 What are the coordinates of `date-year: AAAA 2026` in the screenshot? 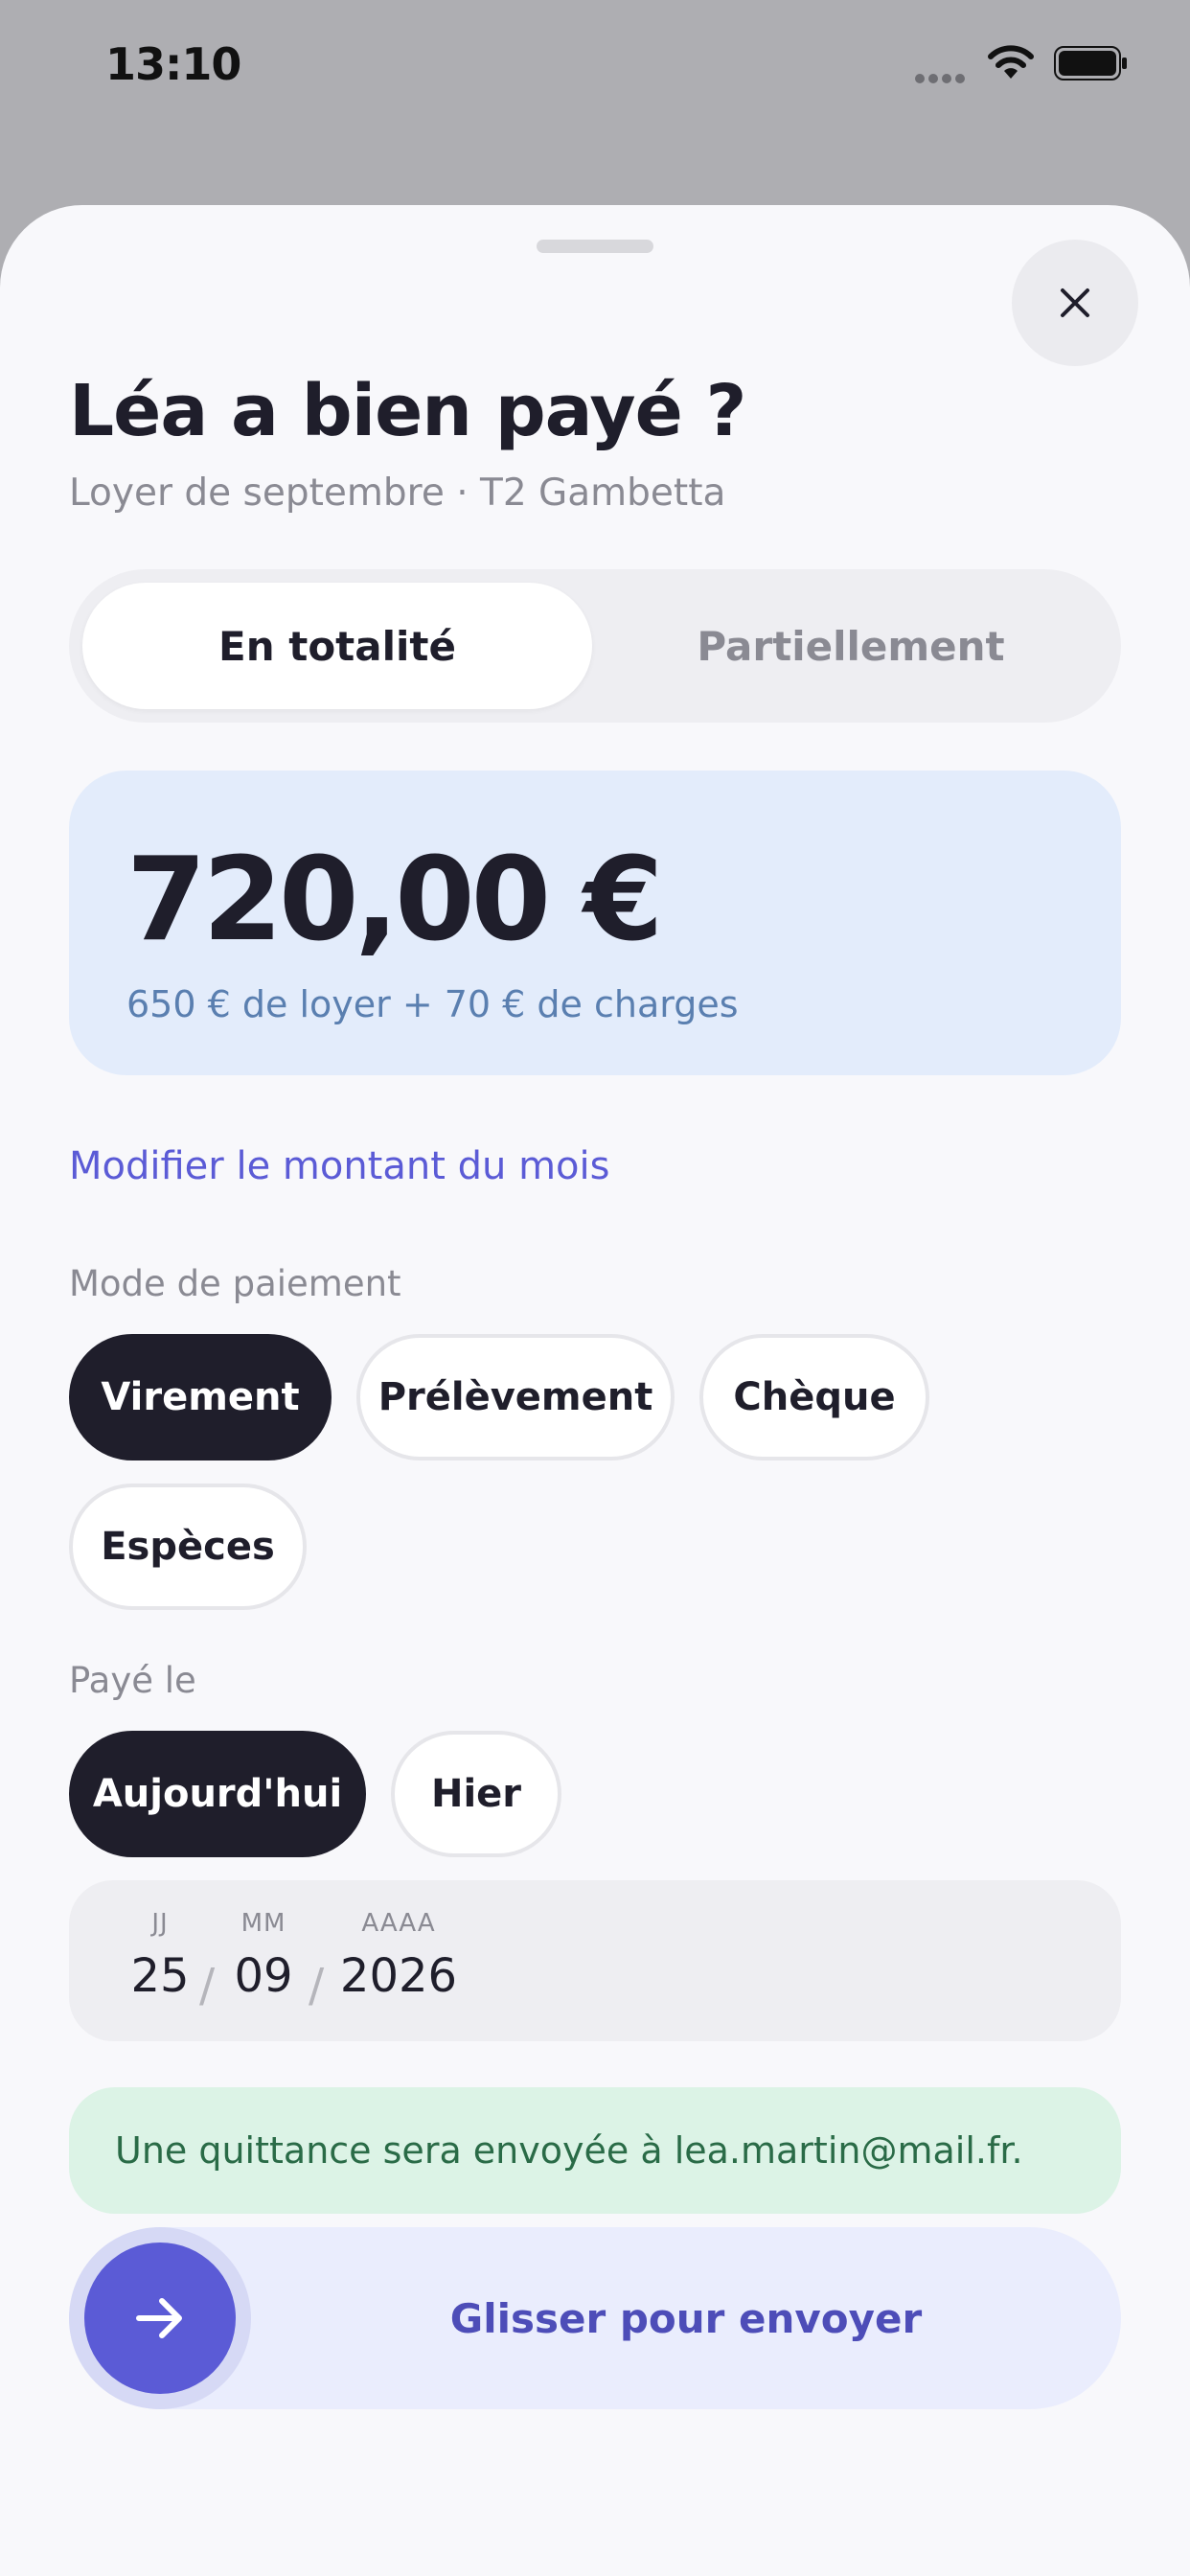 It's located at (398, 1956).